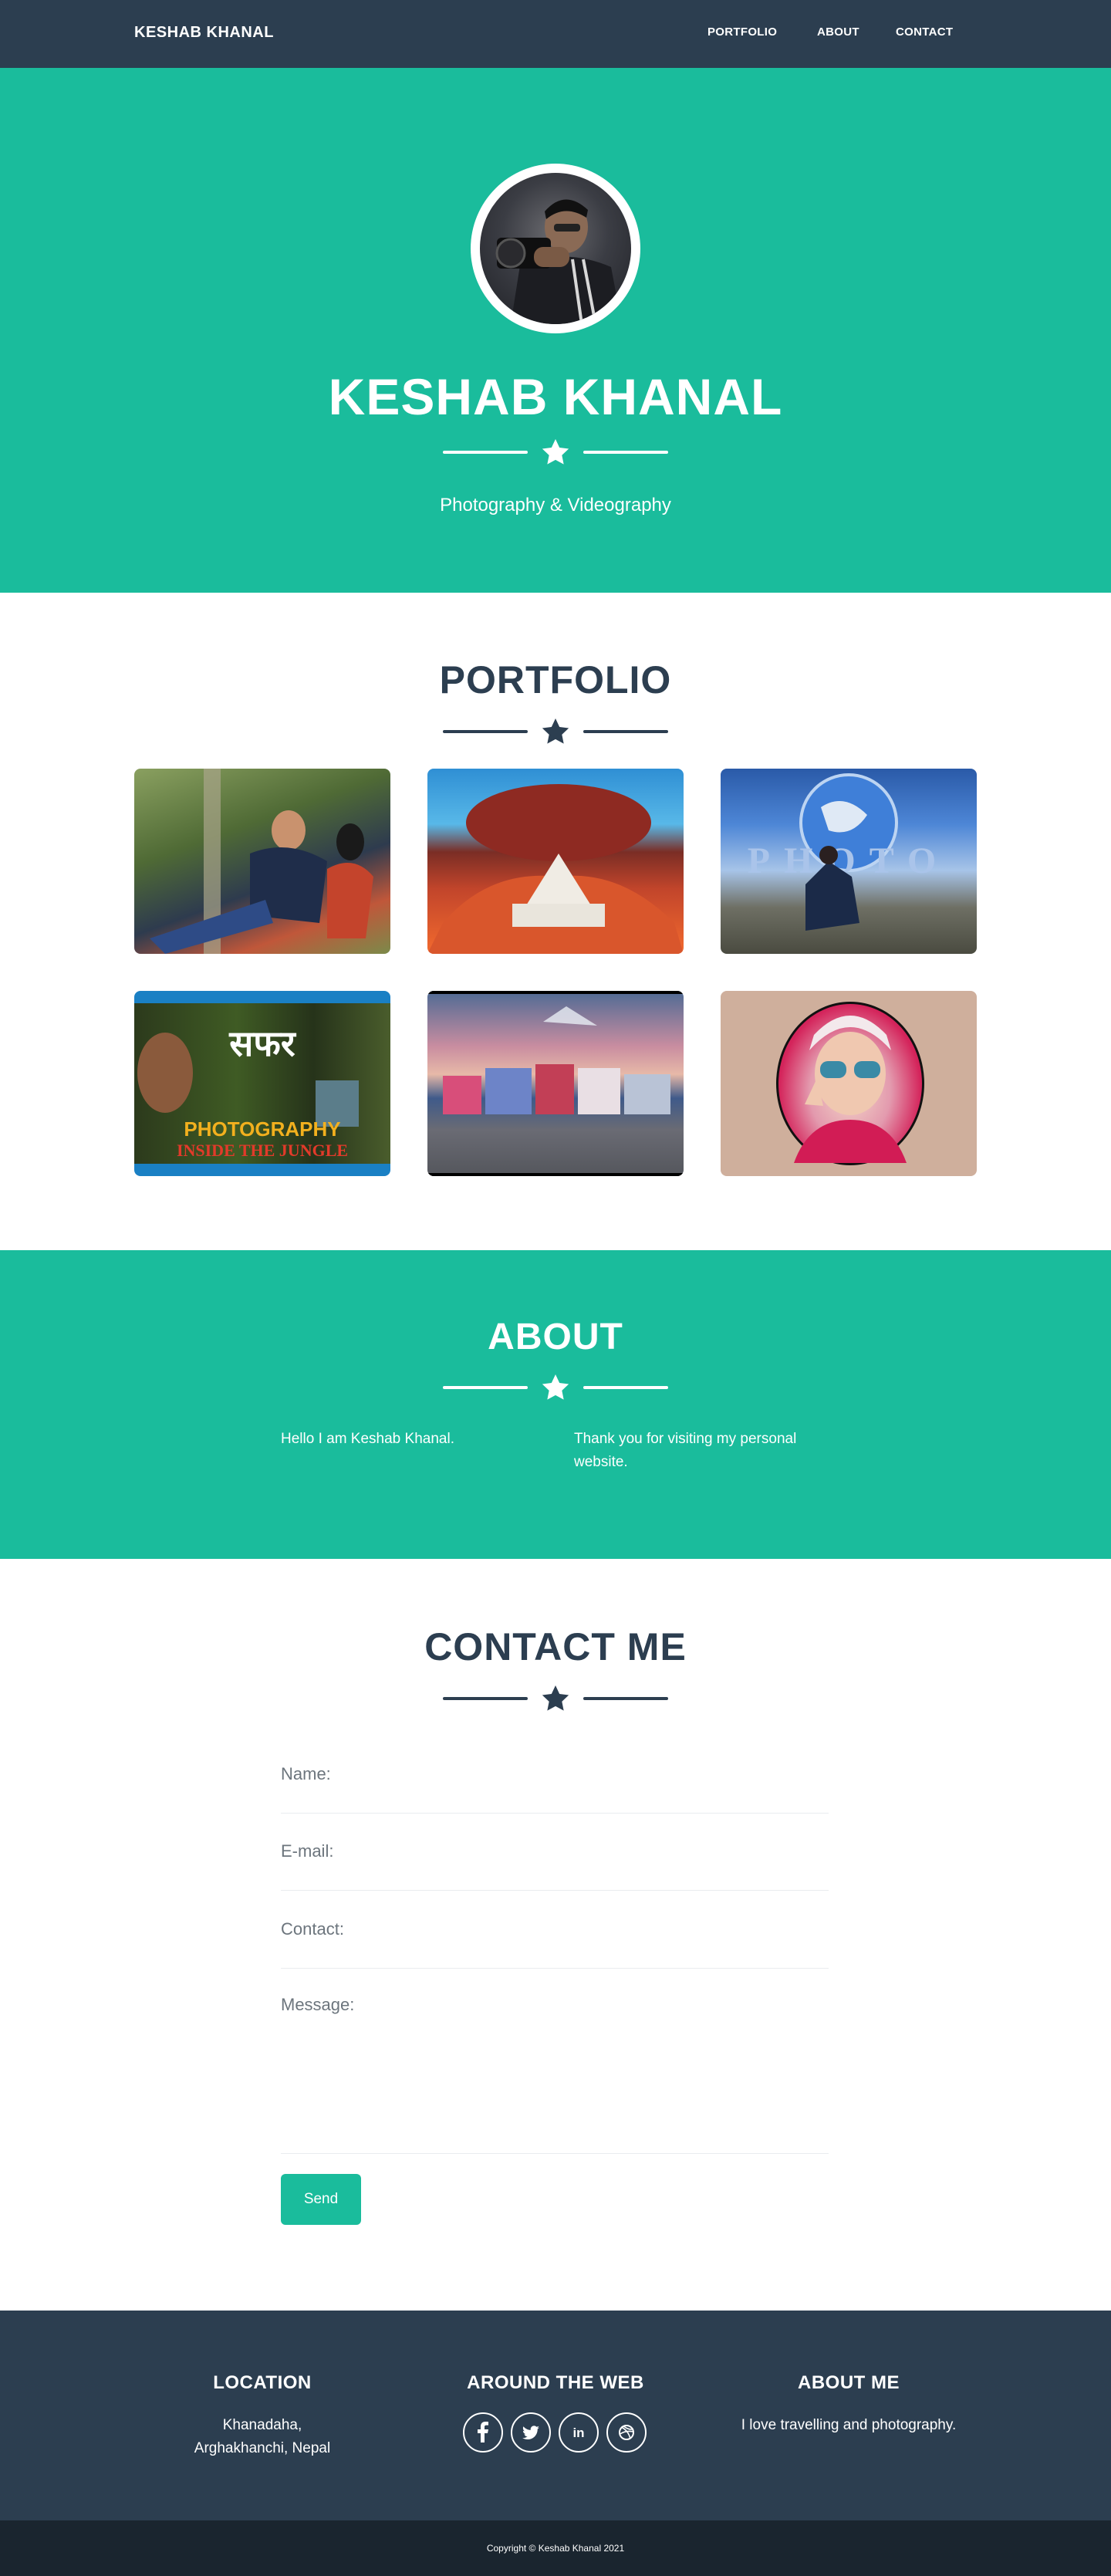 This screenshot has width=1111, height=2576. I want to click on svg-text: in, so click(578, 2433).